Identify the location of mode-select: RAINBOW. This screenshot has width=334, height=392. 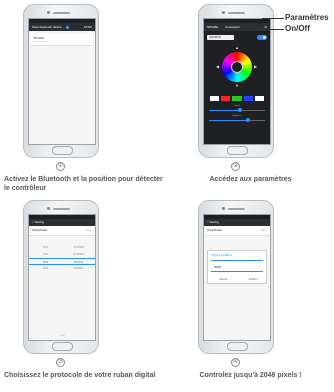
(220, 37).